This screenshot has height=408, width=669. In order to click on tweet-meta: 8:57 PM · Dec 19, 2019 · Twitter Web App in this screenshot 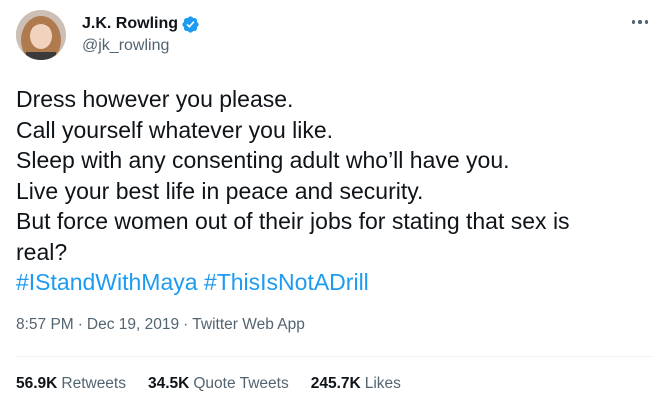, I will do `click(160, 325)`.